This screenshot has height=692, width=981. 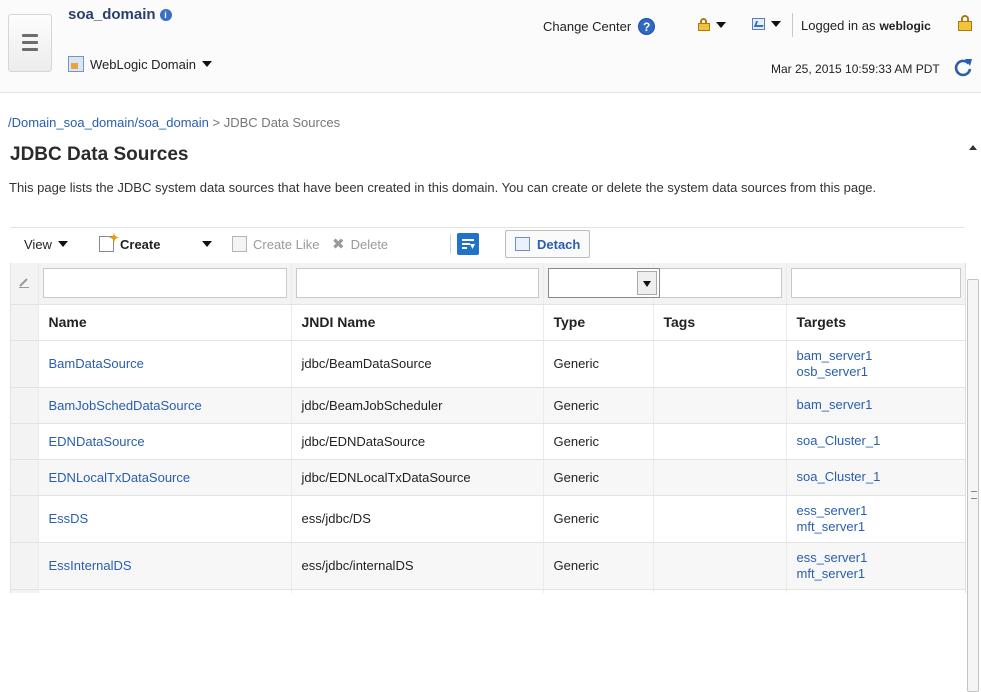 What do you see at coordinates (120, 477) in the screenshot?
I see `data-source-name-link: EDNLocalTxDataSource` at bounding box center [120, 477].